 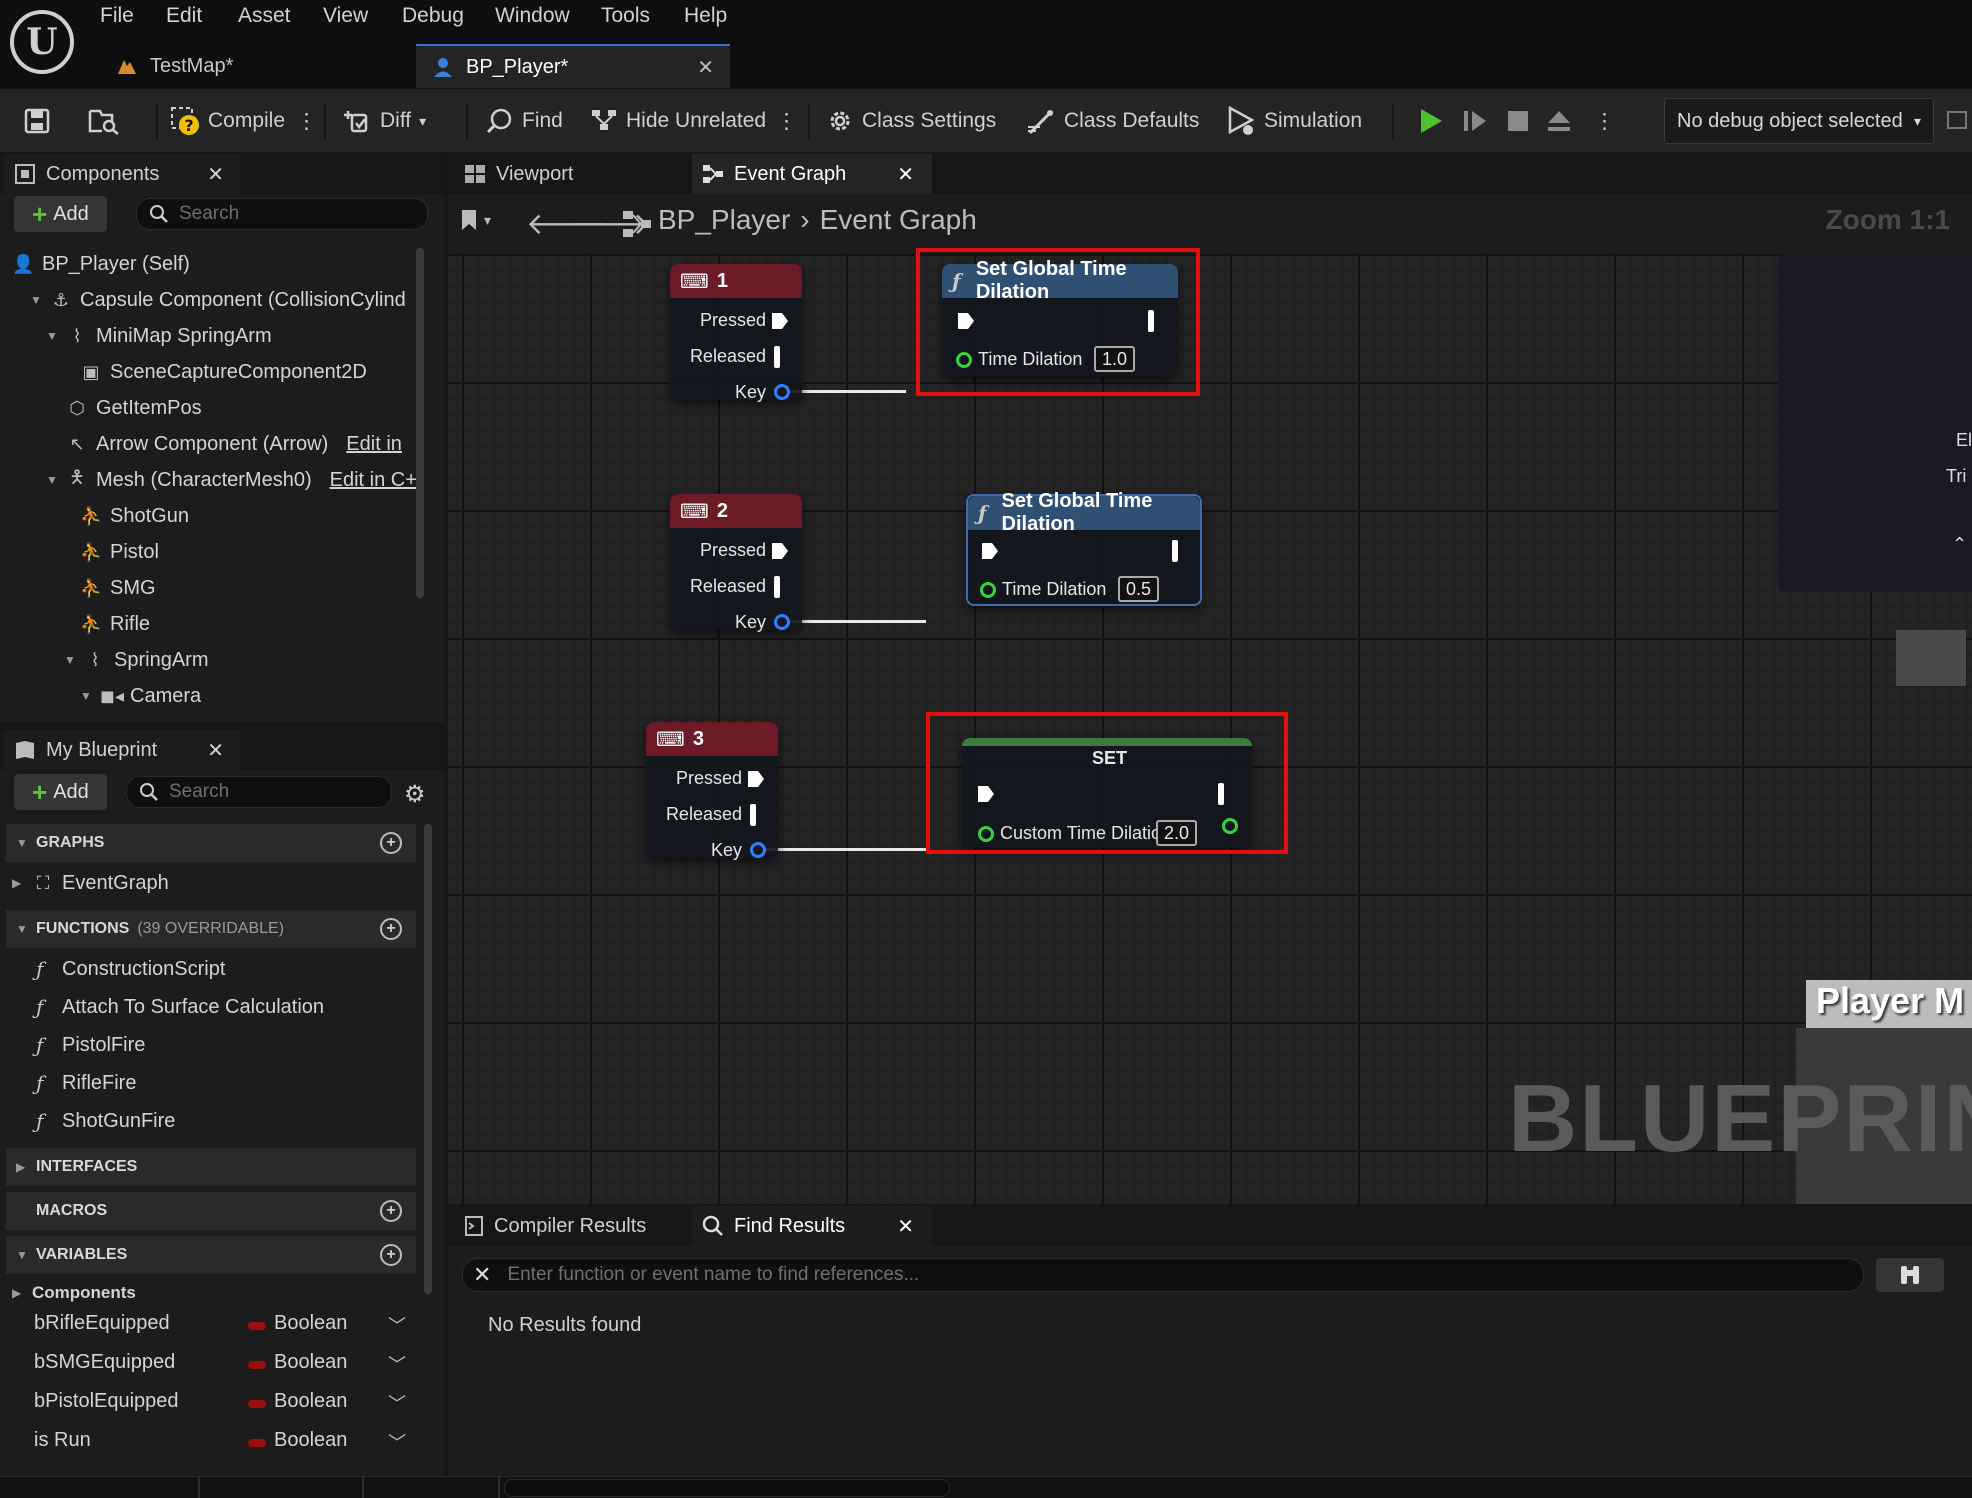 I want to click on exec-out-pin-icon, so click(x=1175, y=551).